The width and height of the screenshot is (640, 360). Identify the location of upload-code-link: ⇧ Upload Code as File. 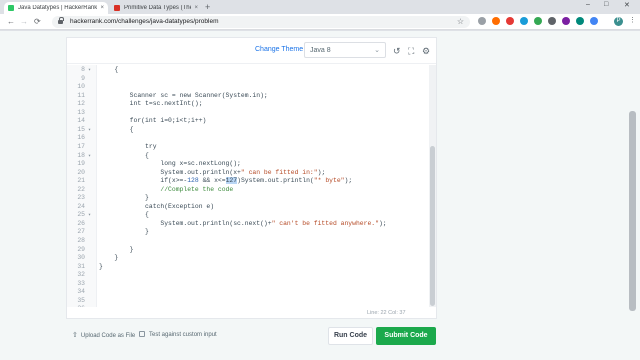
(103, 335).